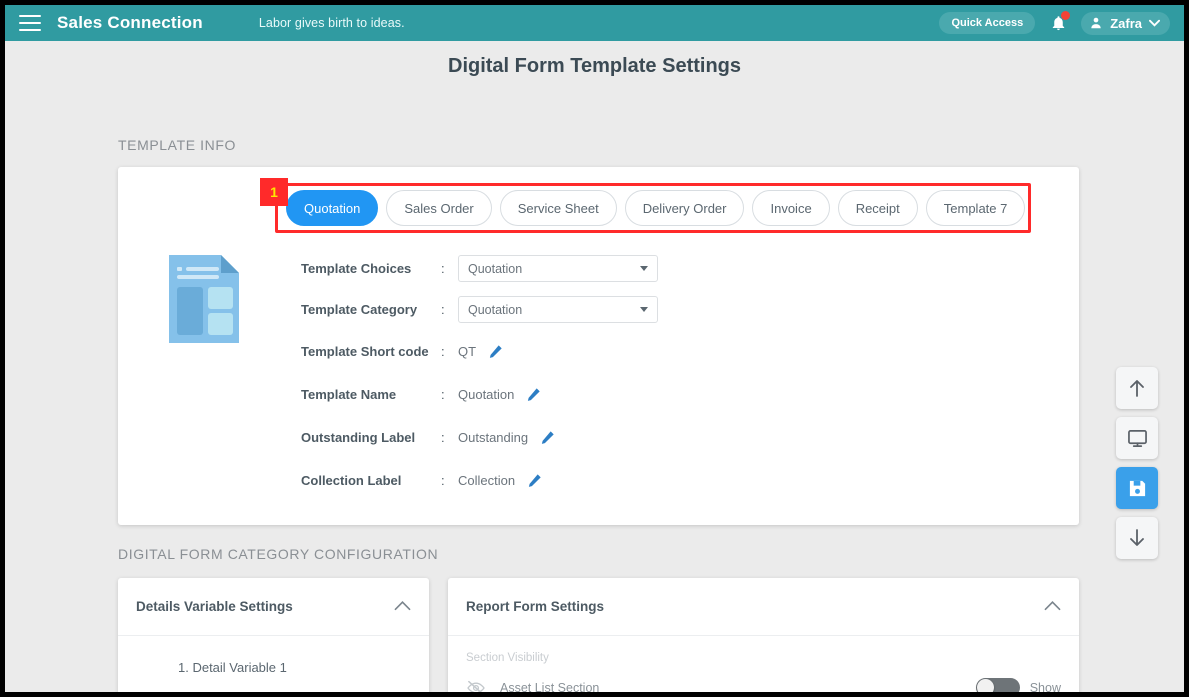 The height and width of the screenshot is (697, 1189). I want to click on report-card-title: Report Form Settings, so click(535, 606).